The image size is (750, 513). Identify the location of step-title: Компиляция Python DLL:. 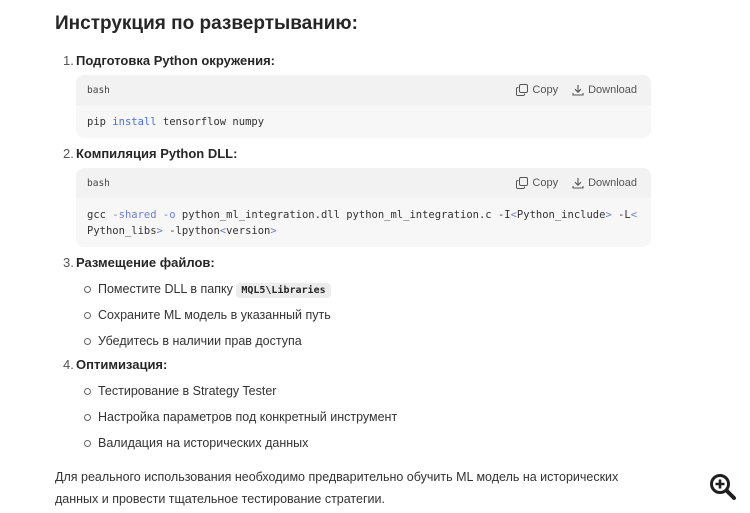
(157, 153).